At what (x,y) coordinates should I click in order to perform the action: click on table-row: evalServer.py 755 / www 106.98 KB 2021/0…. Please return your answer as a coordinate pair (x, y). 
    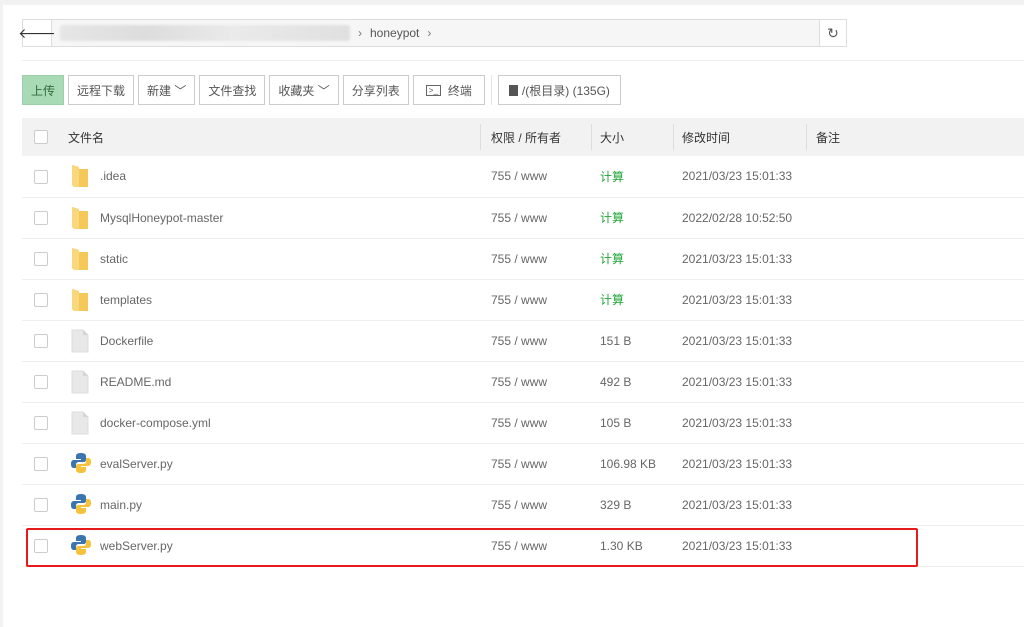
    Looking at the image, I should click on (523, 464).